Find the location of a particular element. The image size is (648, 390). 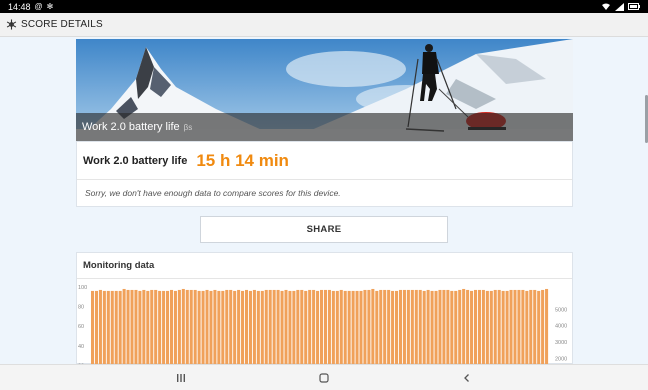

navigation-bar is located at coordinates (324, 377).